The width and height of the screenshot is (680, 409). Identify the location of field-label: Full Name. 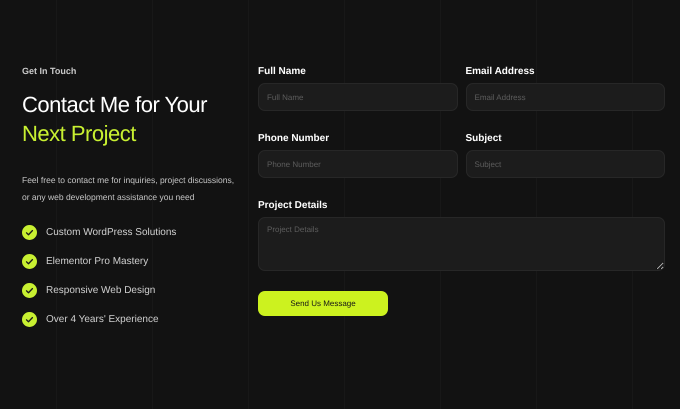
(282, 71).